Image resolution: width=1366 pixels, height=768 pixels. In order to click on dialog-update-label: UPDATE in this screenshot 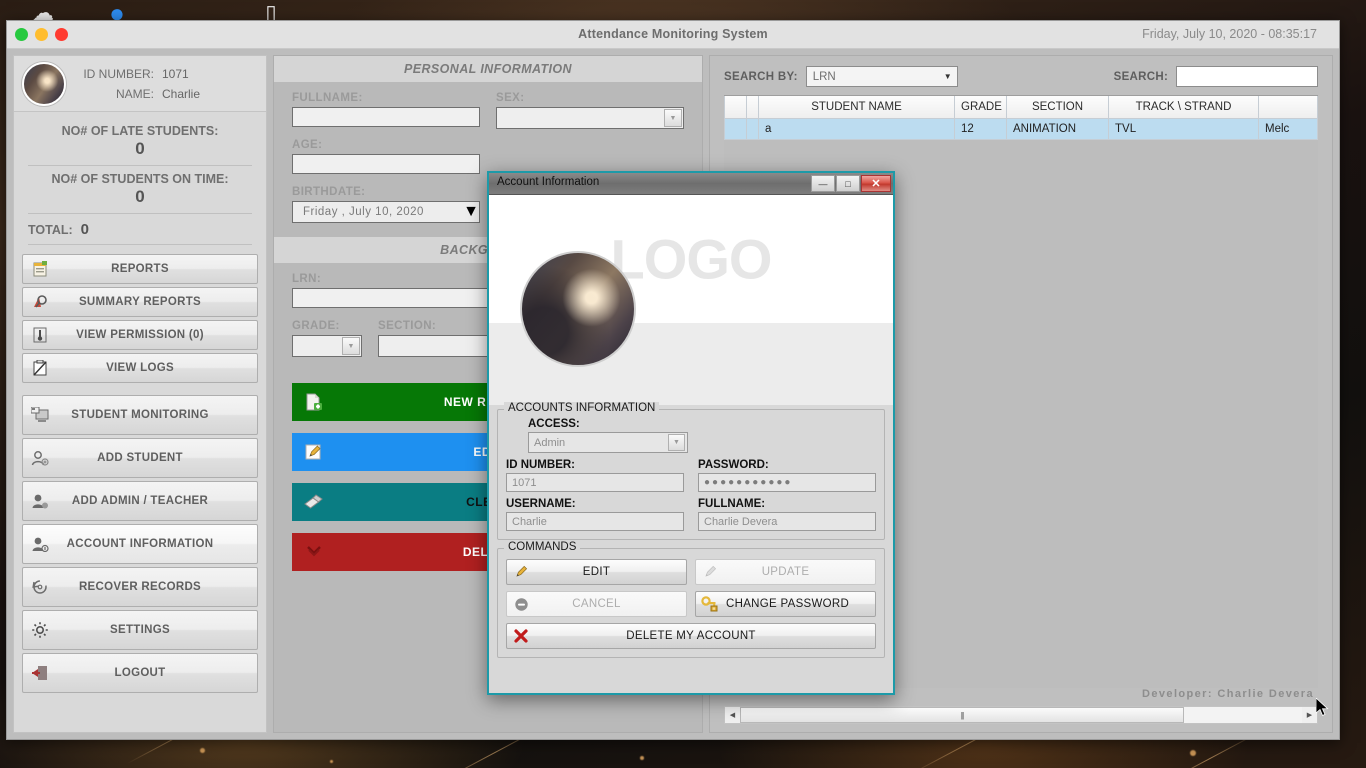, I will do `click(785, 572)`.